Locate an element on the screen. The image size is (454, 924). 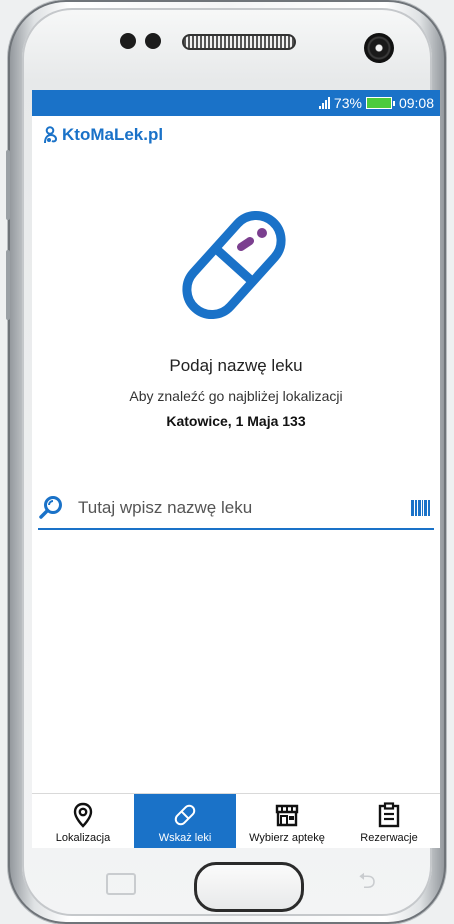
pill-illustration is located at coordinates (234, 265).